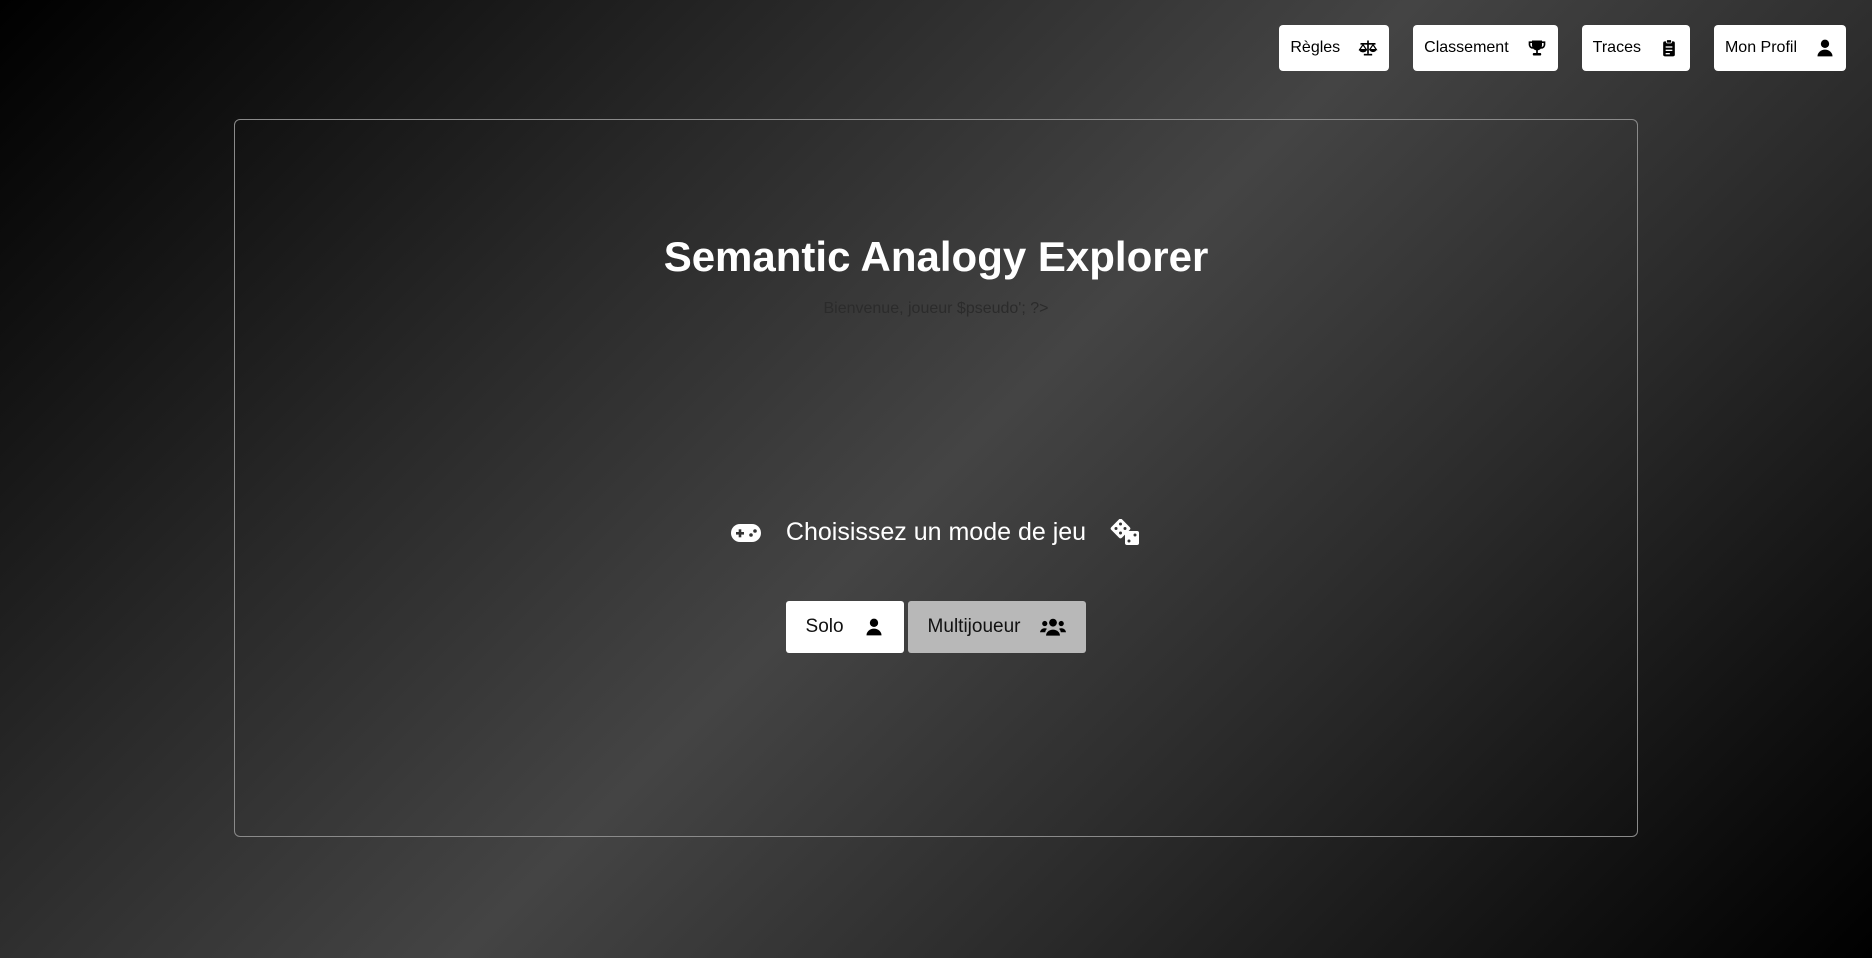 The height and width of the screenshot is (958, 1872). Describe the element at coordinates (974, 626) in the screenshot. I see `multiplayer-button-label: Multijoueur` at that location.